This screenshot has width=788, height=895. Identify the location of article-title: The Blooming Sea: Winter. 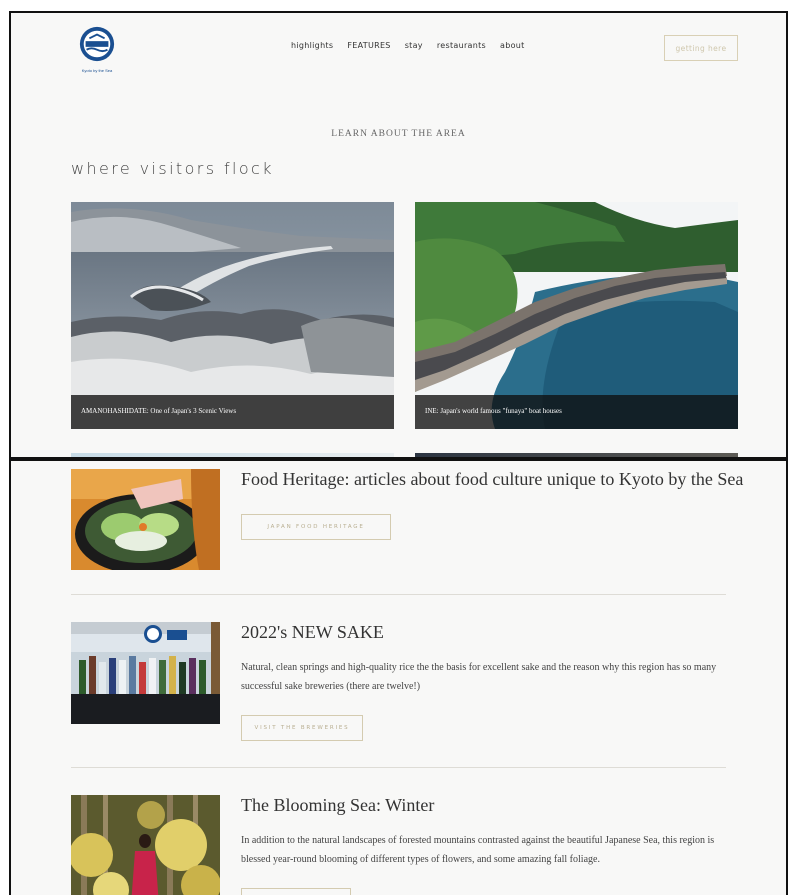
(337, 805).